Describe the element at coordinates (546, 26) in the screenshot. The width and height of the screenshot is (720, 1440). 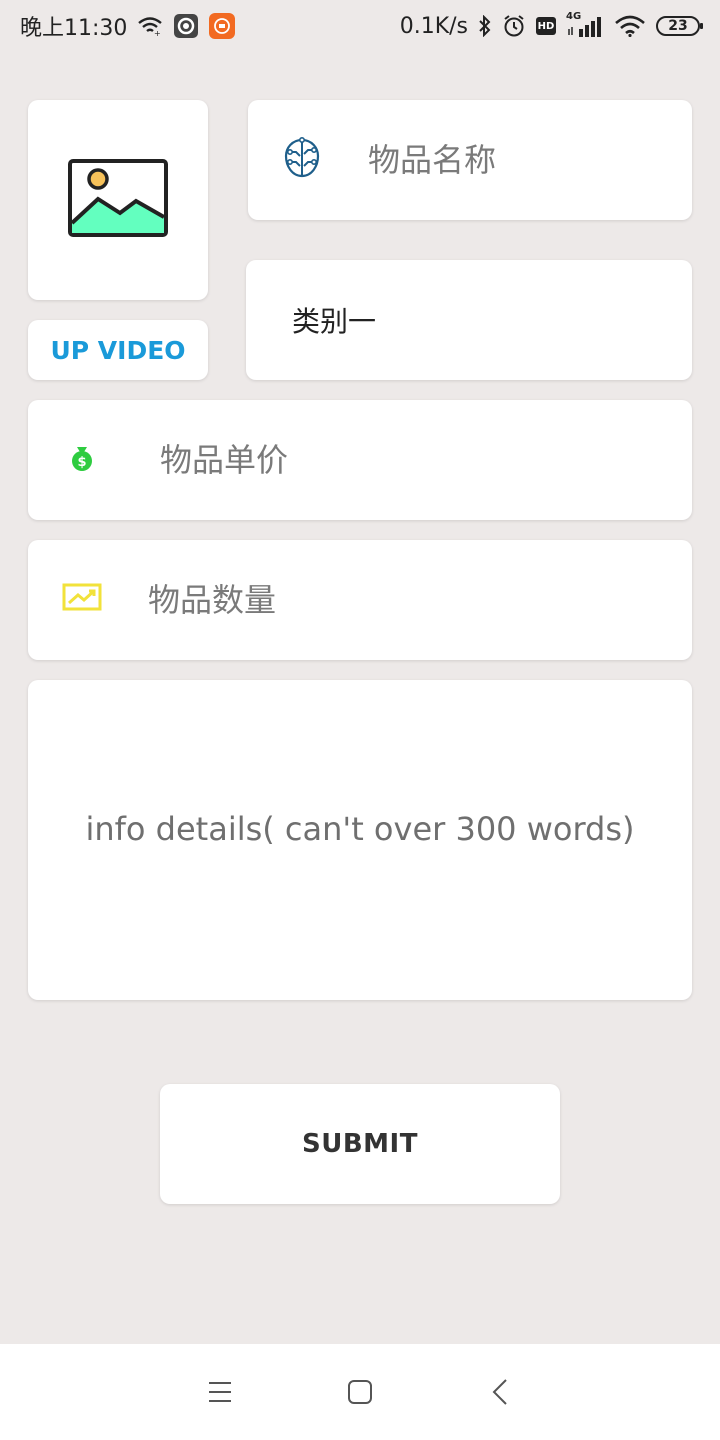
I see `hd-icon: HD` at that location.